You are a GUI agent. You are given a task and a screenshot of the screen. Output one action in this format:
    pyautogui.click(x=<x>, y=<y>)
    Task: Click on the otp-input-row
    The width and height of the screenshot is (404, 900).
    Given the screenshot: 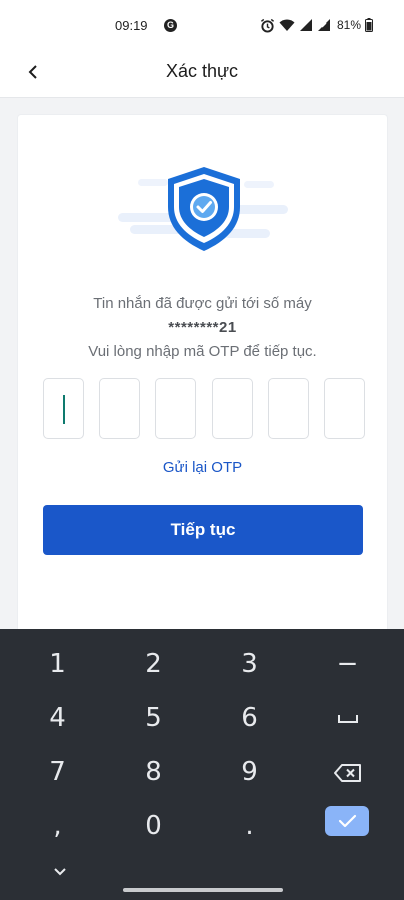 What is the action you would take?
    pyautogui.click(x=204, y=408)
    